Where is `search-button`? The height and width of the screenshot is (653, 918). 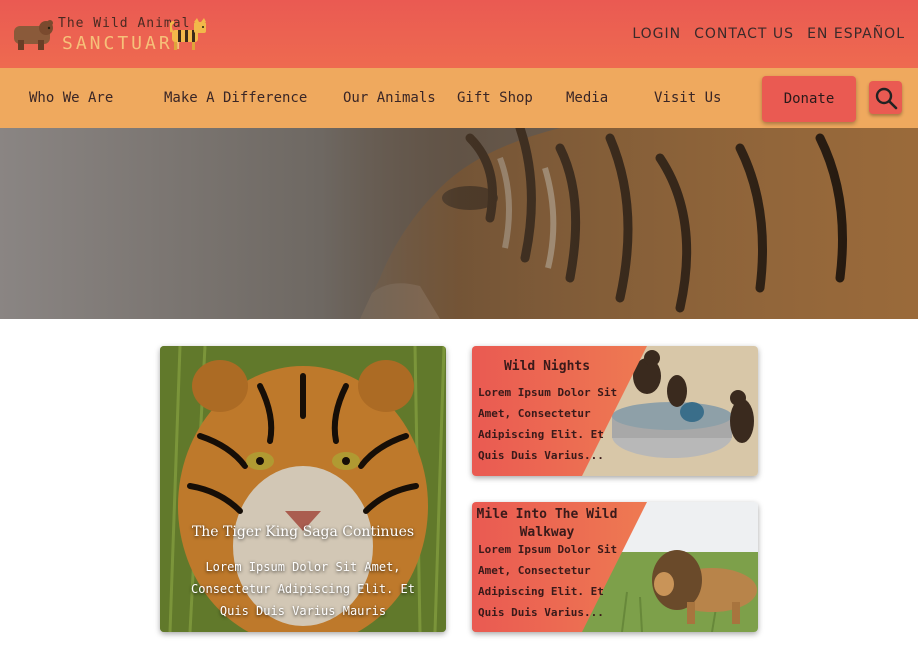
search-button is located at coordinates (885, 97).